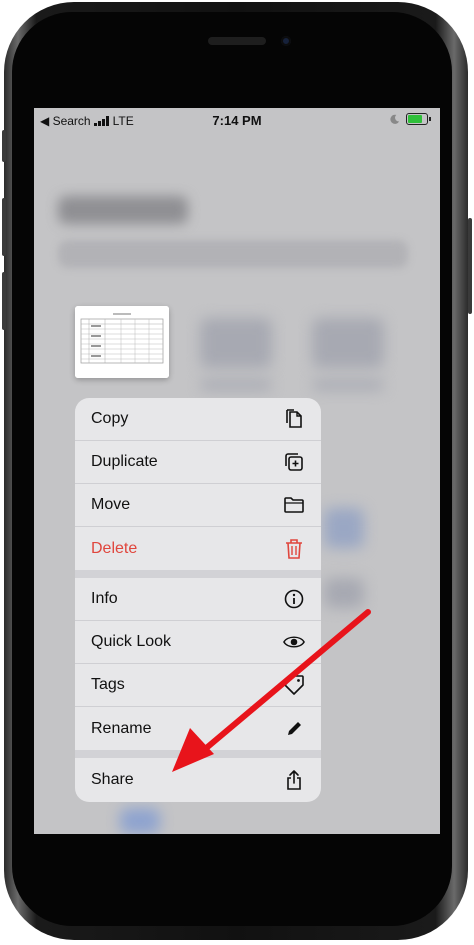 The height and width of the screenshot is (945, 474). I want to click on menu-label: Rename, so click(121, 728).